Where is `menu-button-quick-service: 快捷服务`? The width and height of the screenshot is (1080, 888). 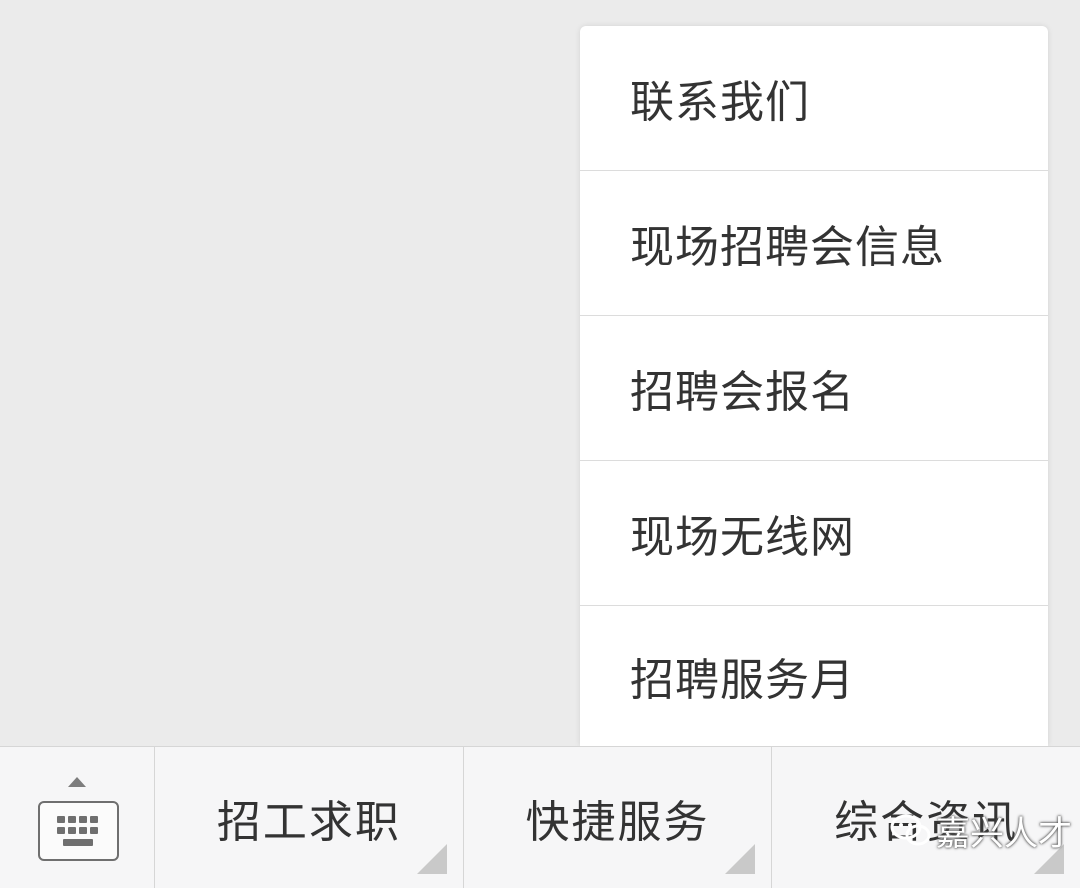 menu-button-quick-service: 快捷服务 is located at coordinates (618, 817).